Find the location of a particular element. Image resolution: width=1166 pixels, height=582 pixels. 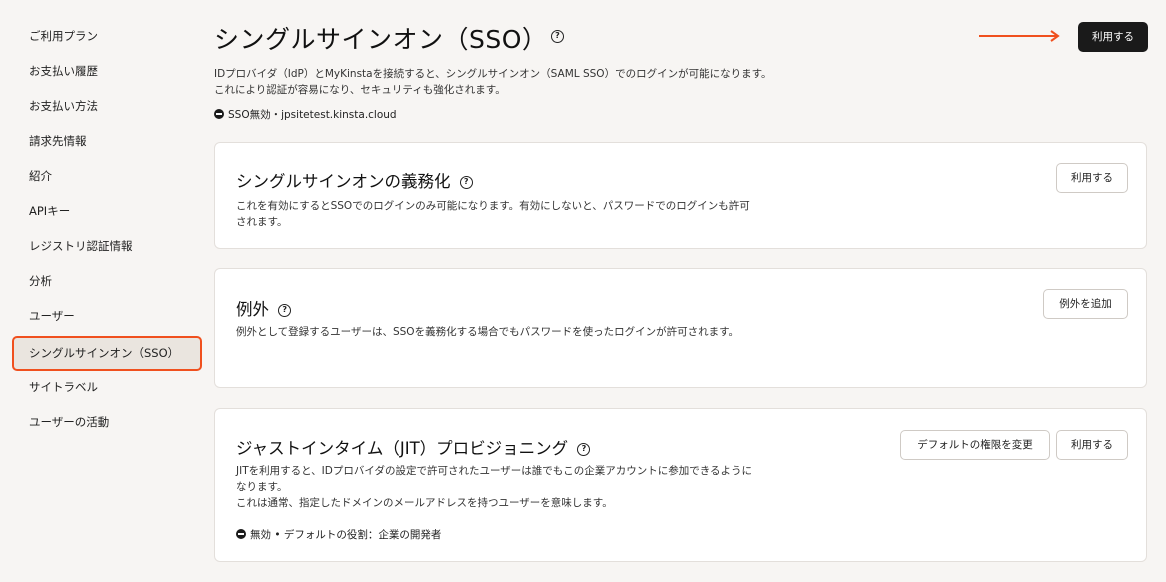

sso-status: SSO無効・jpsitetest.kinsta.cloud is located at coordinates (305, 115).